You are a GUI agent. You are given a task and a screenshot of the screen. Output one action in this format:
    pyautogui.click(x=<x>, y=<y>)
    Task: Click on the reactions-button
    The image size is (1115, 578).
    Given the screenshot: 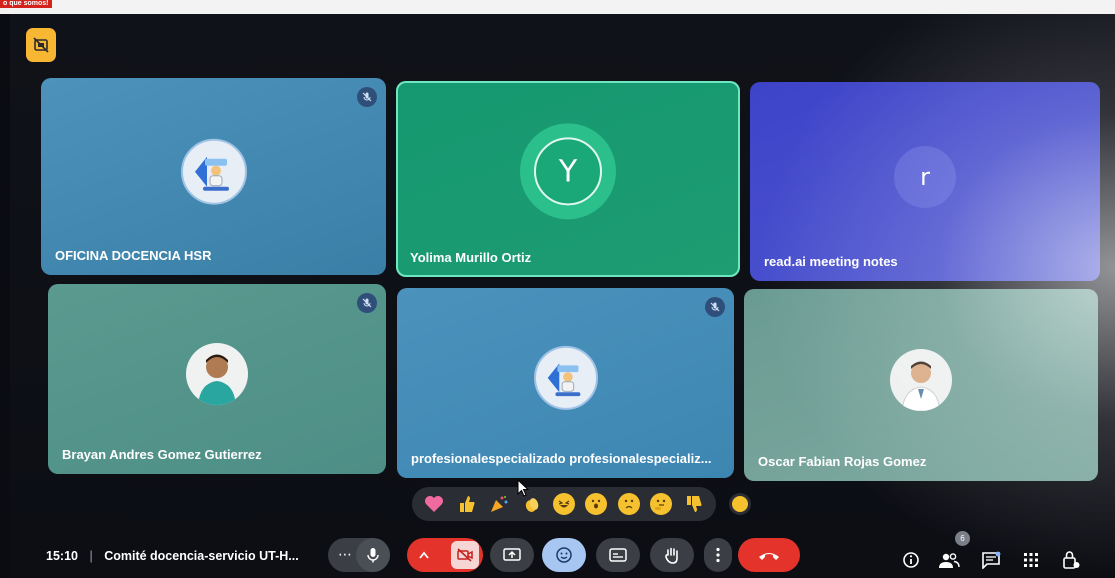 What is the action you would take?
    pyautogui.click(x=564, y=555)
    